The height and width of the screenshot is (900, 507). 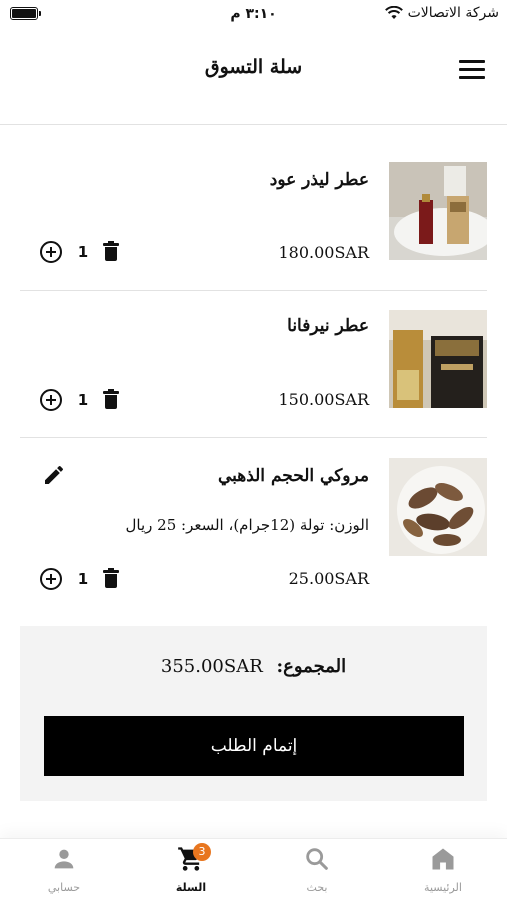 I want to click on nav-item-search: بحث, so click(x=317, y=869).